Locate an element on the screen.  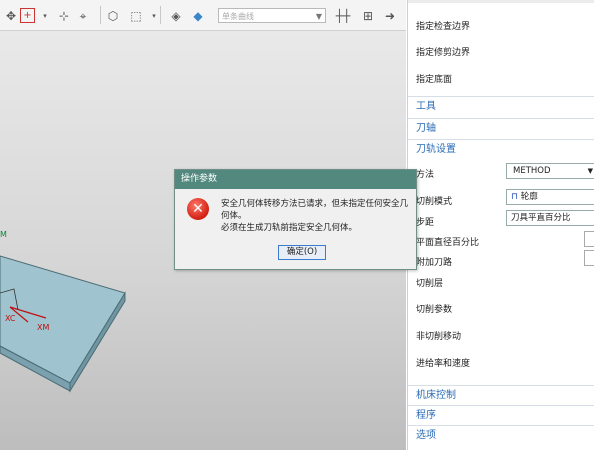
profile-icon: ⊓ is located at coordinates (515, 197).